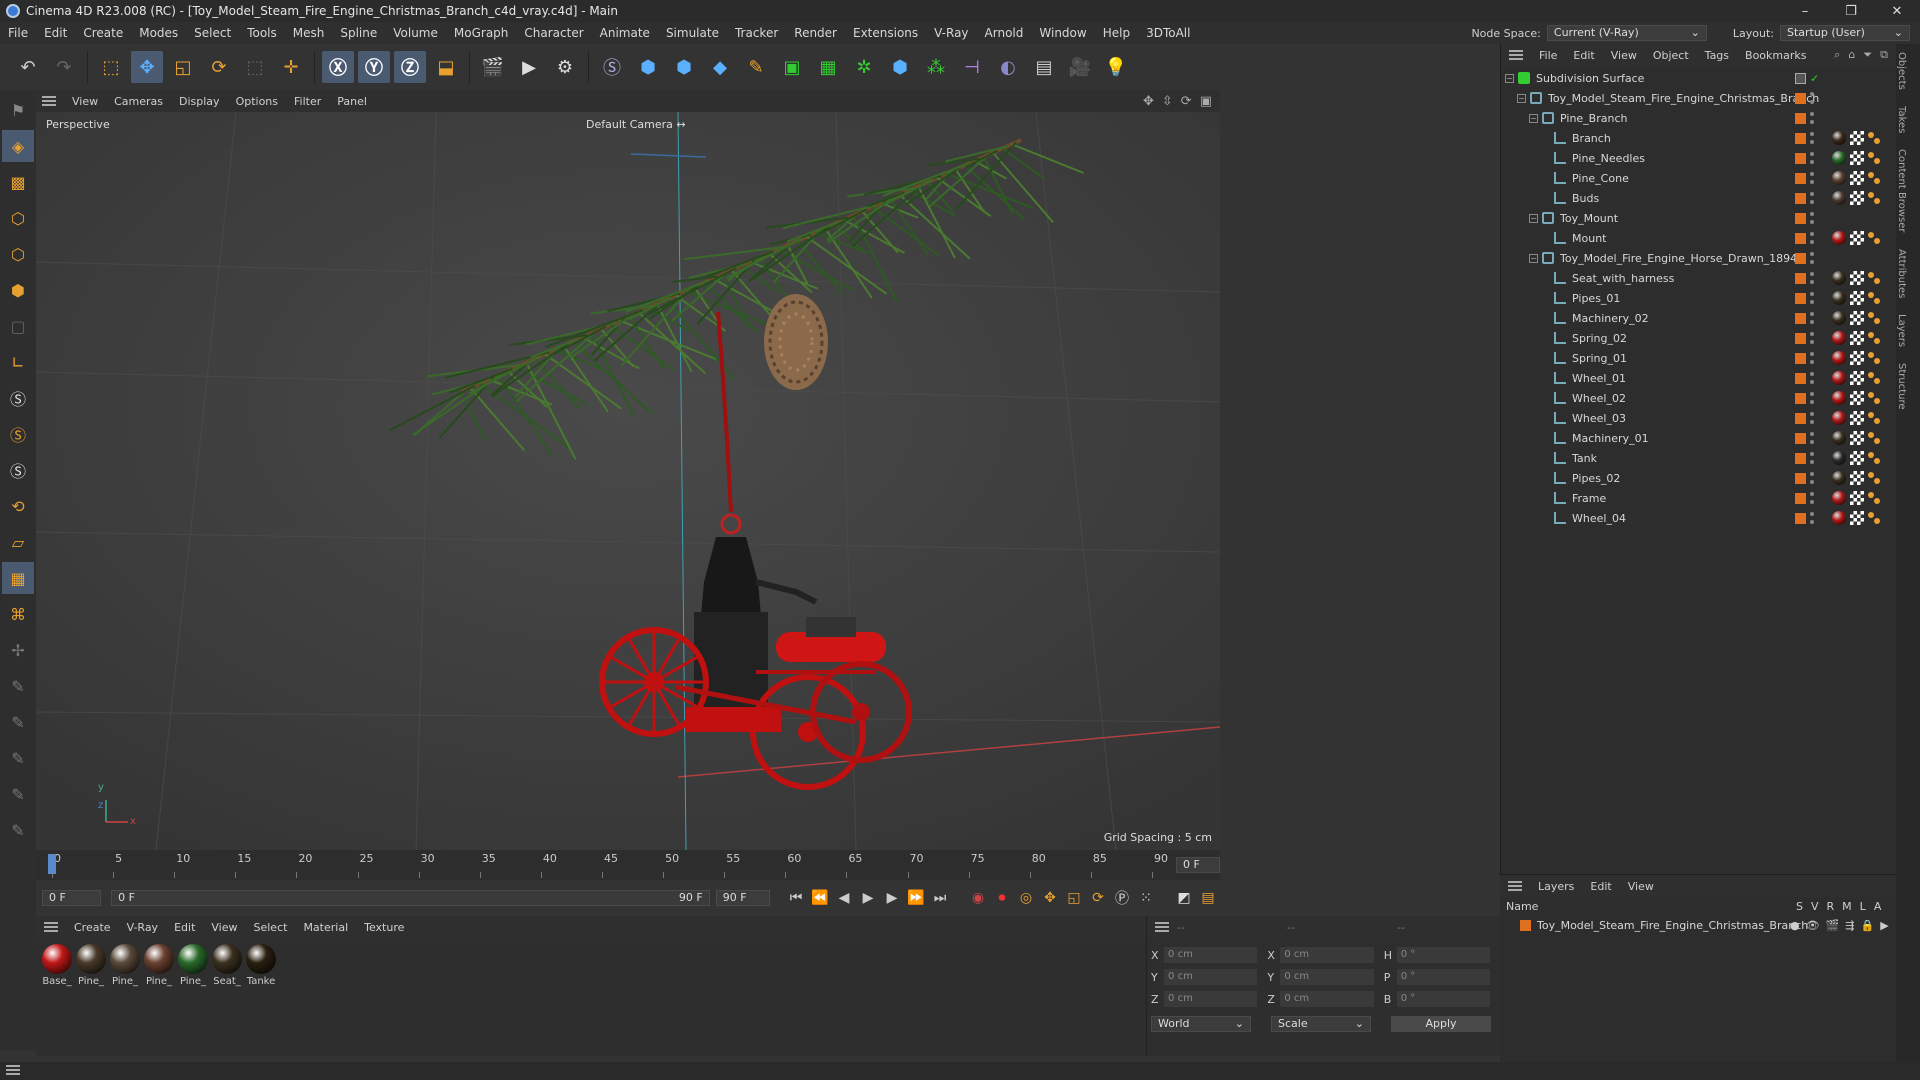 This screenshot has width=1920, height=1080. What do you see at coordinates (1700, 118) in the screenshot?
I see `object-row: − Pine_Branch` at bounding box center [1700, 118].